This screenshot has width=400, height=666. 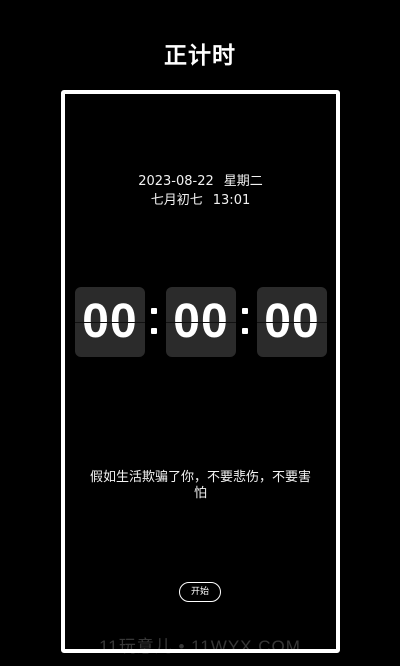 I want to click on watermark-text: 11玩意儿 • 11WYX.COM, so click(x=200, y=646).